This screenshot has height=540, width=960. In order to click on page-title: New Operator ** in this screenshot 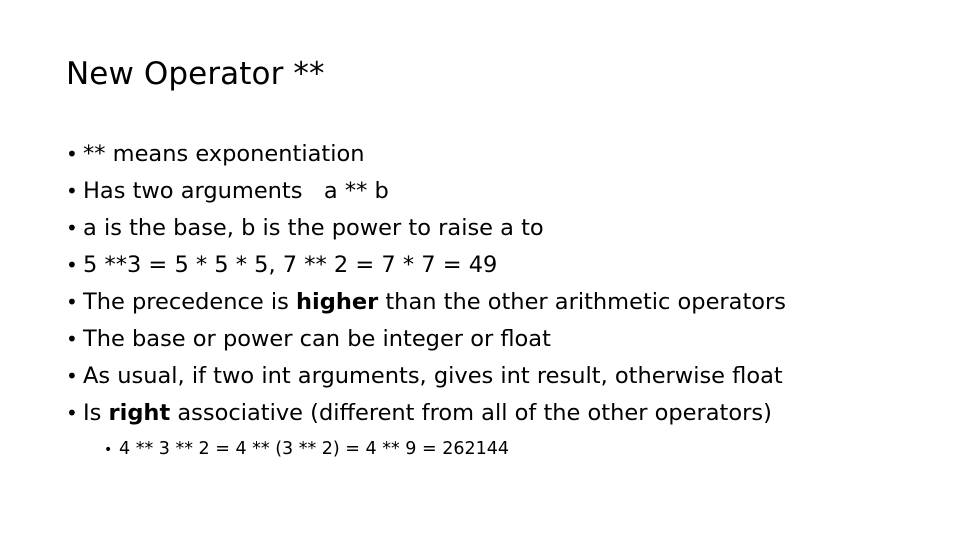, I will do `click(195, 74)`.